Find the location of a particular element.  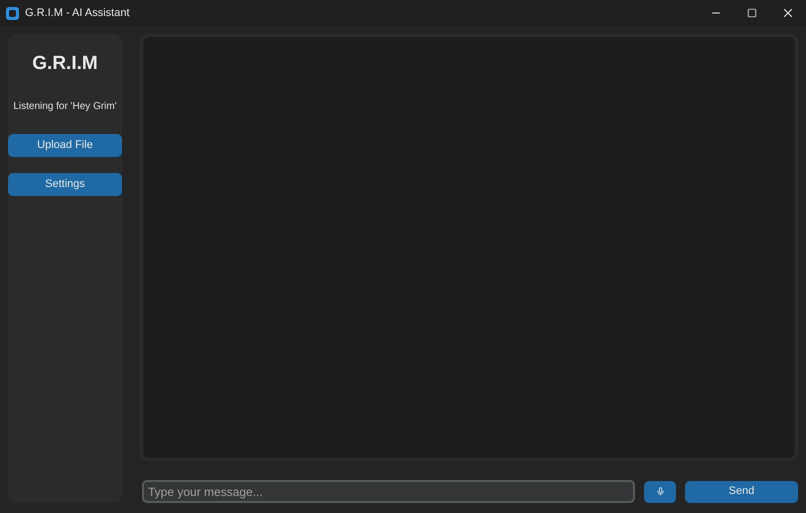

window-title: G.R.I.M - AI Assistant is located at coordinates (77, 13).